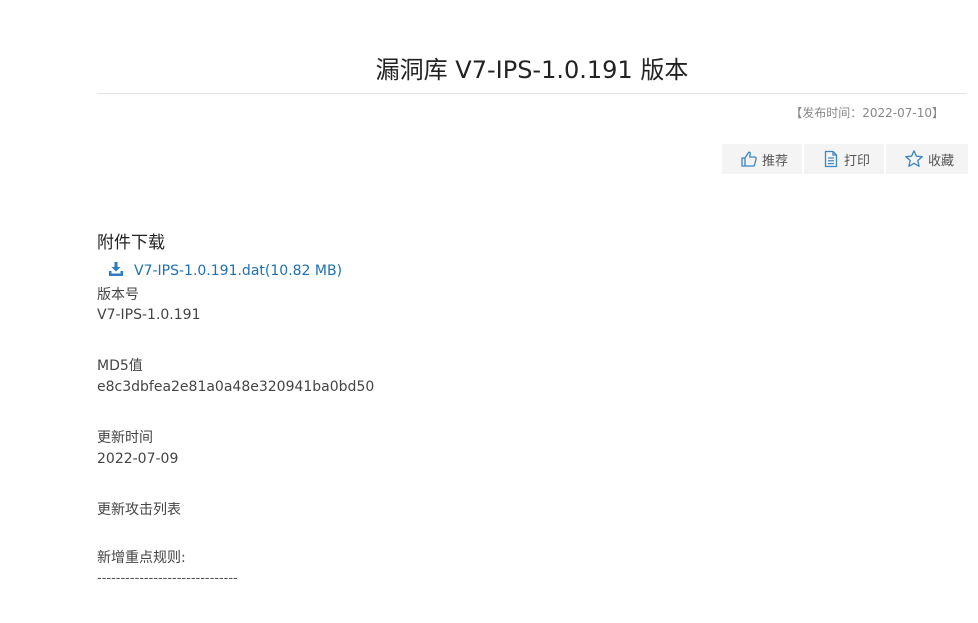 This screenshot has height=623, width=978. I want to click on recommend-label: 推荐, so click(774, 161).